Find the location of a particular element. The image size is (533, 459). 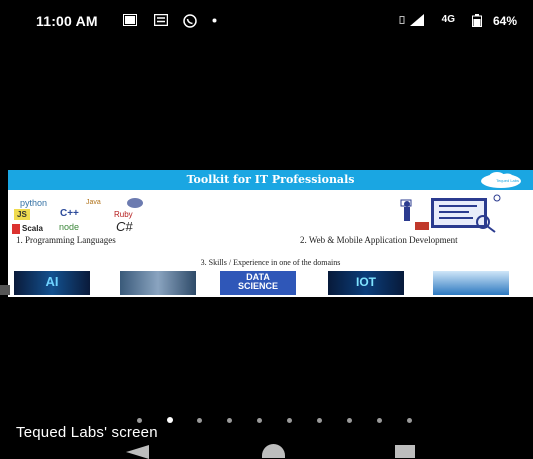

status-bar: 11:00 AM 4G 64% is located at coordinates (266, 20).